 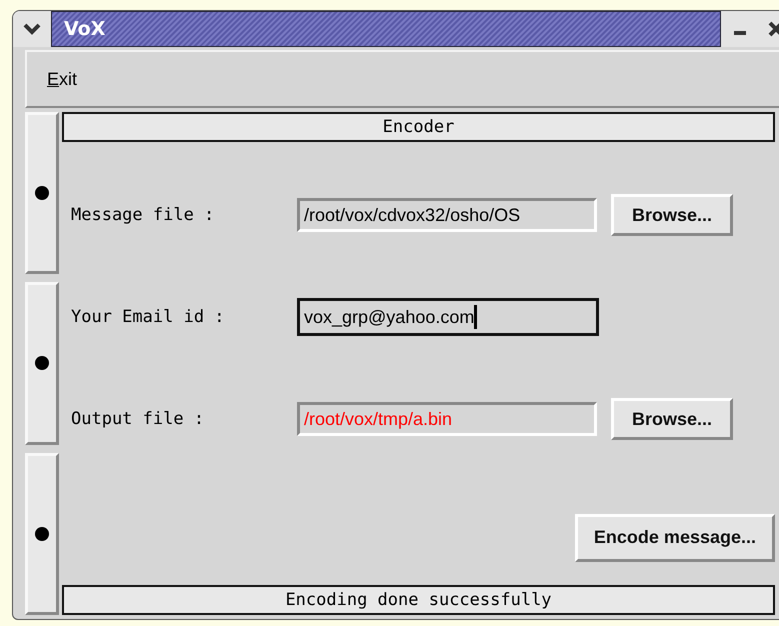 What do you see at coordinates (148, 317) in the screenshot?
I see `field-label: Your Email id :` at bounding box center [148, 317].